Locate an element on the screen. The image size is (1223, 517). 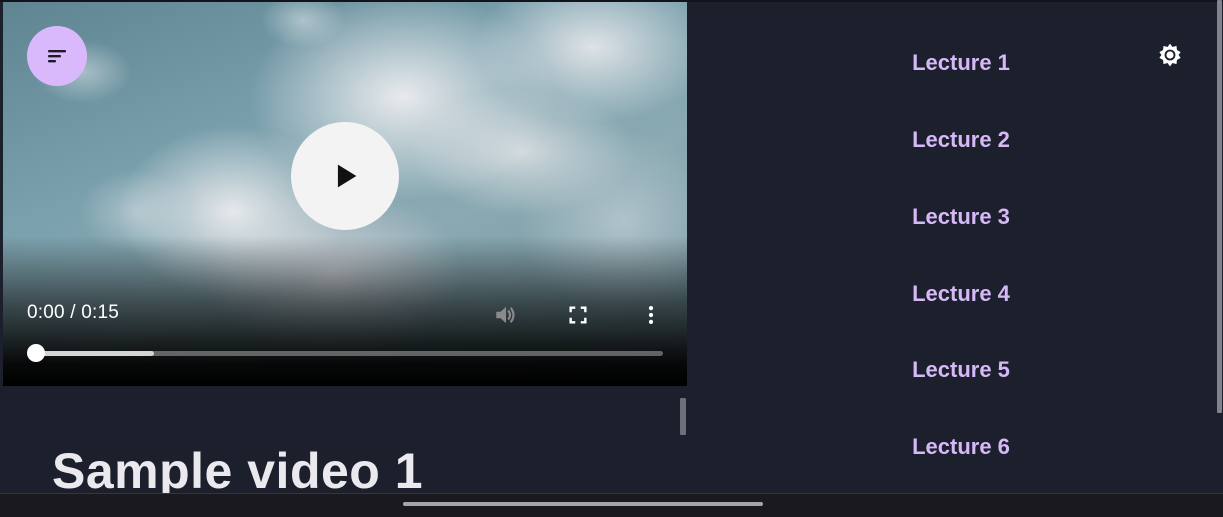
fullscreen-button is located at coordinates (578, 315).